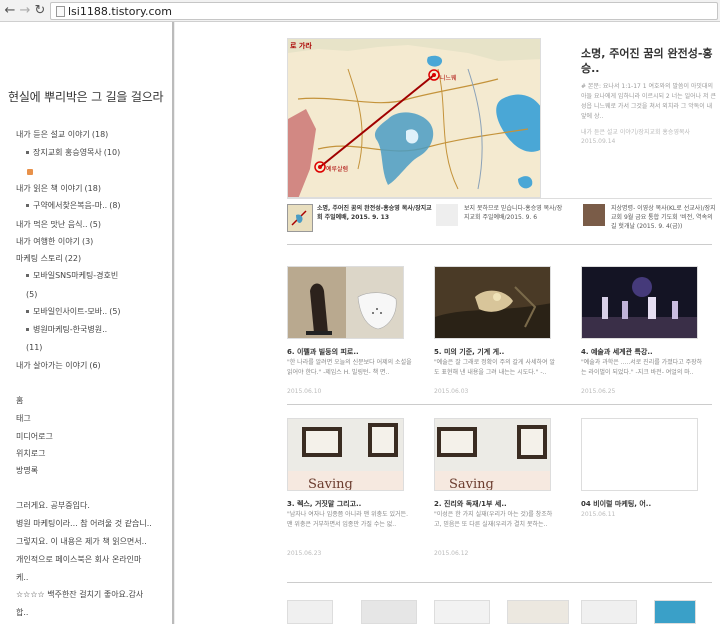  What do you see at coordinates (22, 577) in the screenshot?
I see `recent-comment-cont: 케..` at bounding box center [22, 577].